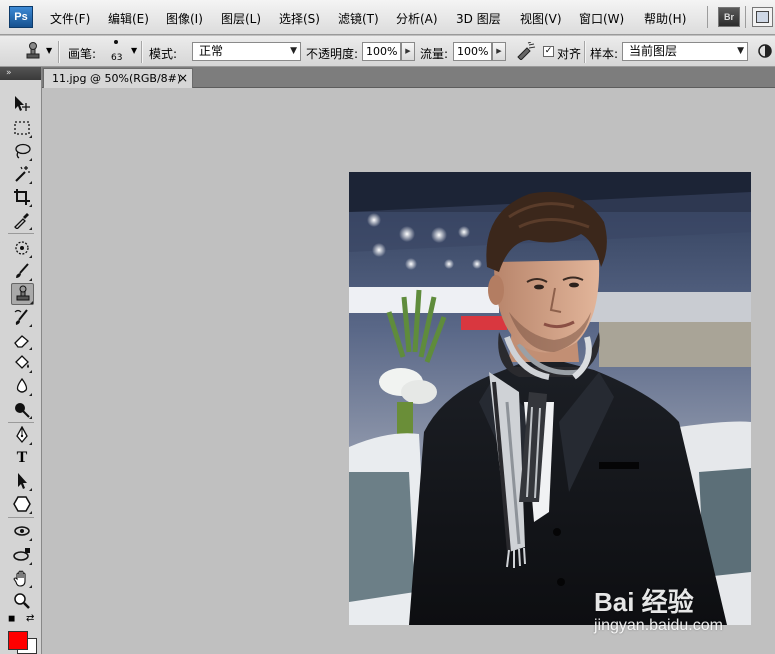  Describe the element at coordinates (658, 625) in the screenshot. I see `watermark-url: jingyan.baidu.com` at that location.